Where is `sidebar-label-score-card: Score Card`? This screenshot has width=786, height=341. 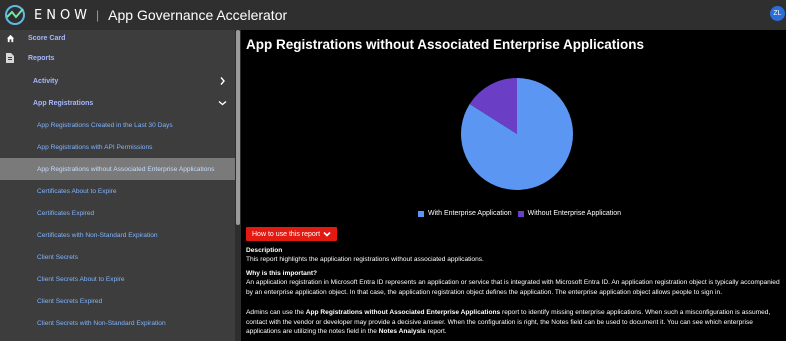
sidebar-label-score-card: Score Card is located at coordinates (47, 38).